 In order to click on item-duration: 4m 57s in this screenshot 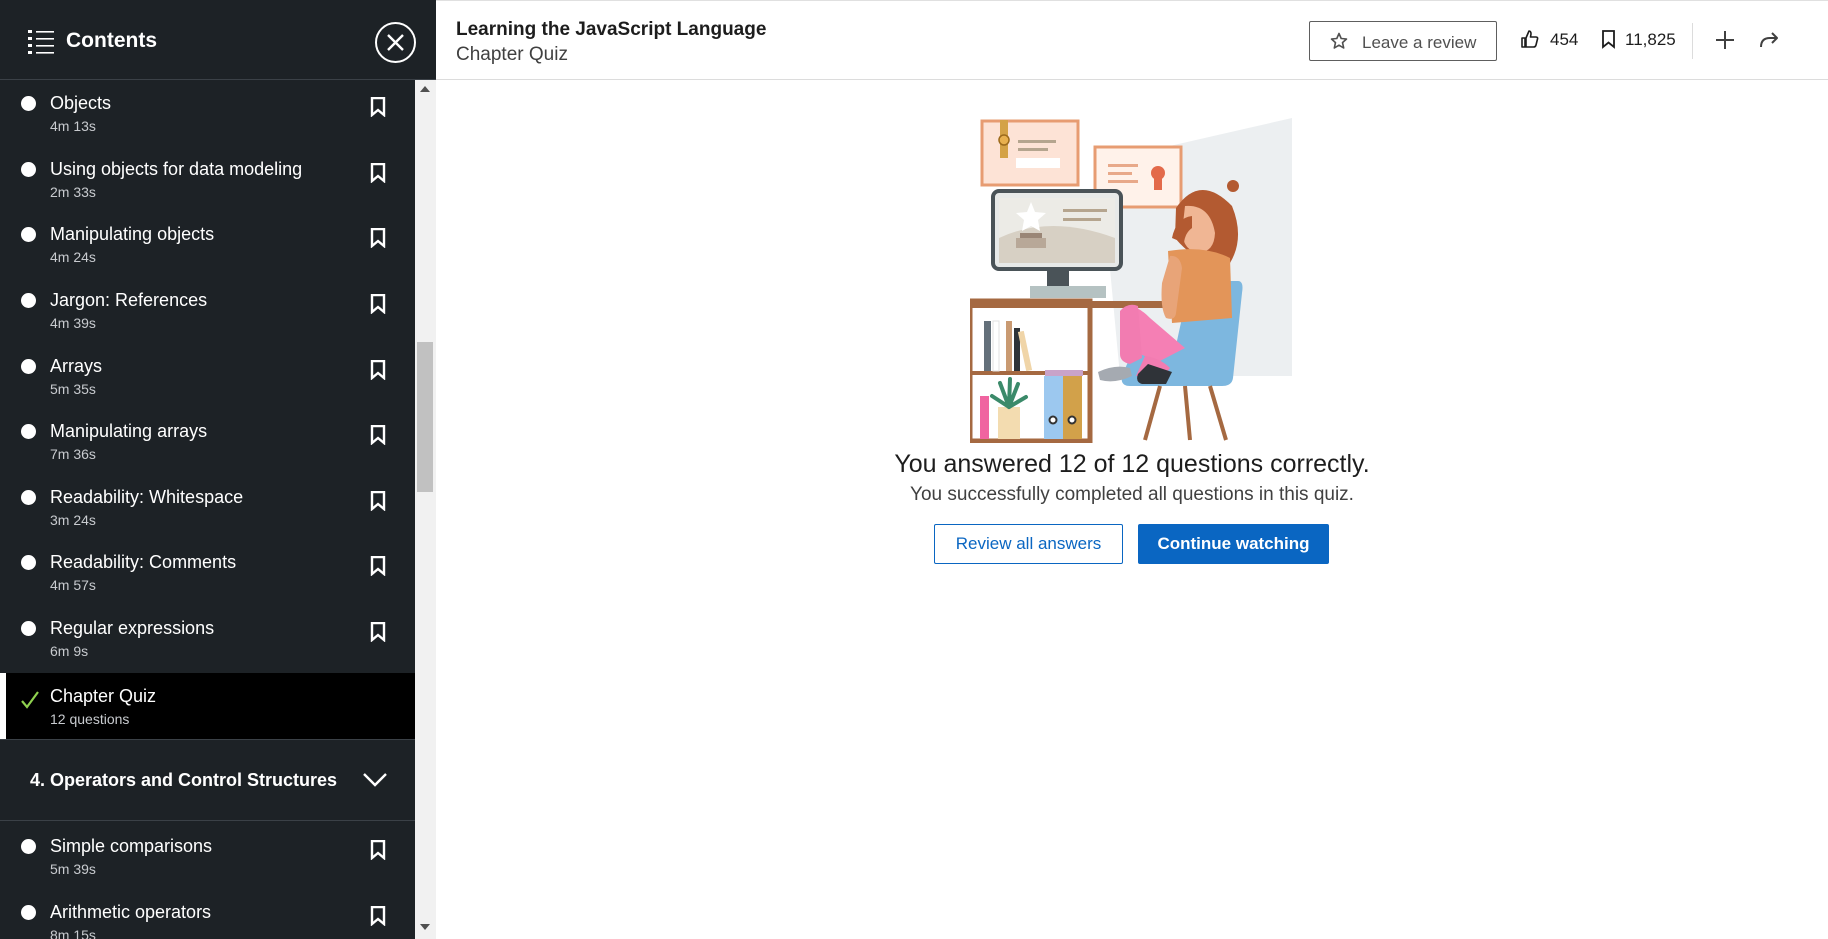, I will do `click(73, 585)`.